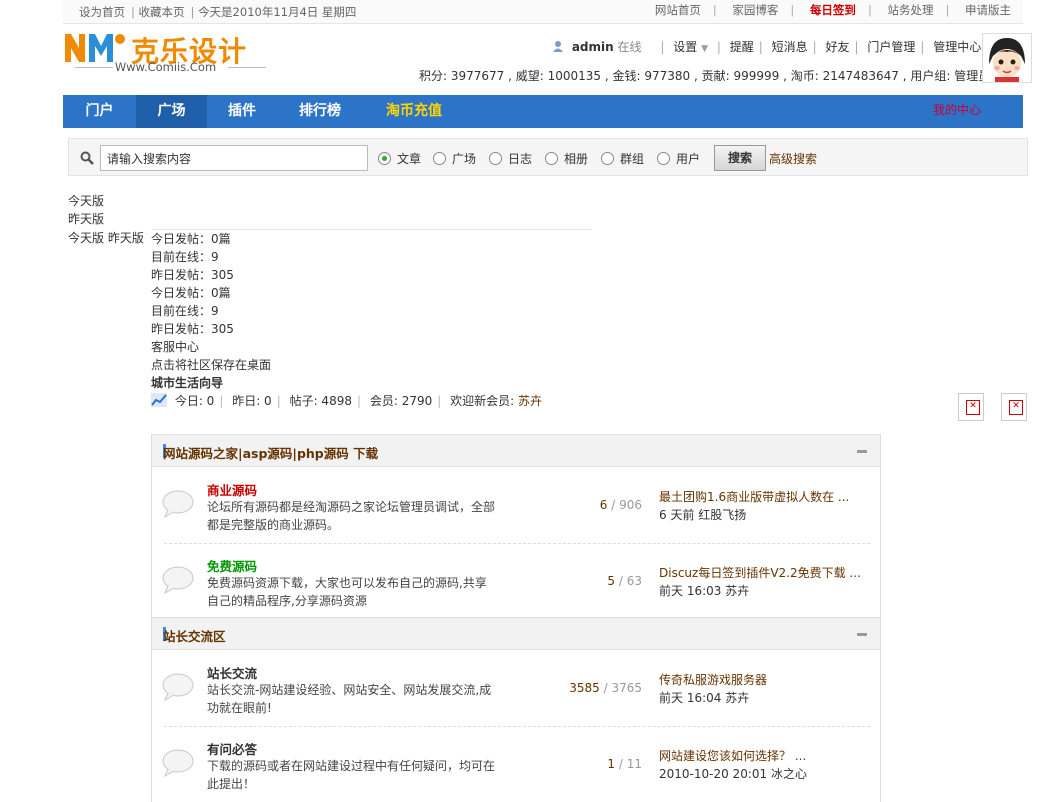  Describe the element at coordinates (347, 592) in the screenshot. I see `forum-description: 免费源码资源下载，大家也可以发布自己的源码,共享自己的精品程序,分享源码资源` at that location.